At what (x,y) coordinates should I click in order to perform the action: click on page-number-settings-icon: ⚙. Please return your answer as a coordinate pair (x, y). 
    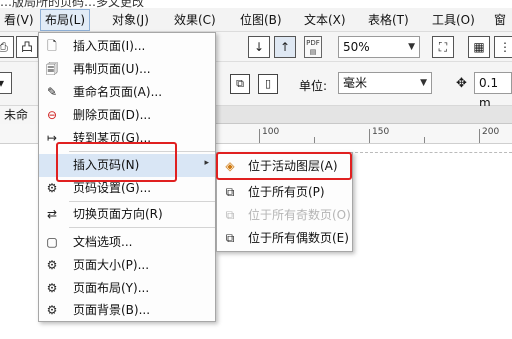
    Looking at the image, I should click on (52, 188).